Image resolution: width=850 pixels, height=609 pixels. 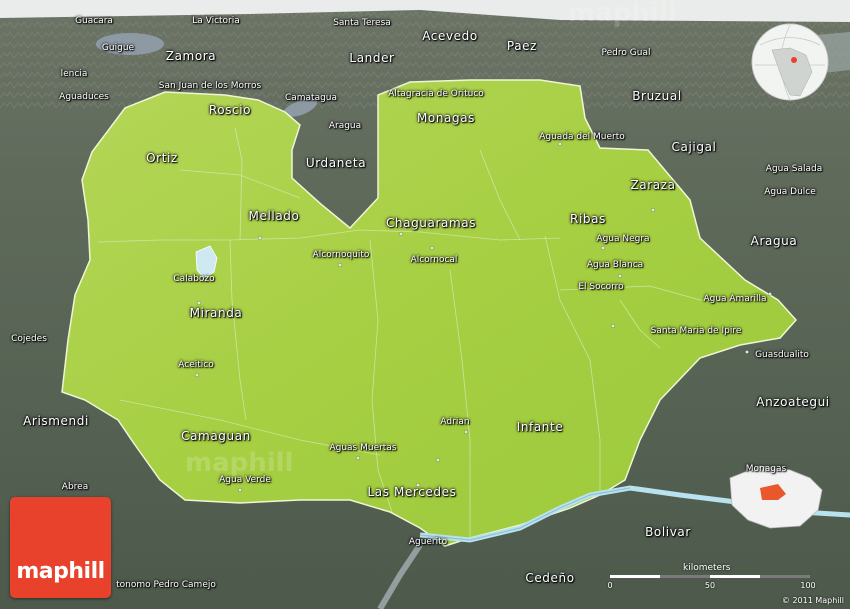 I want to click on place-guasdualito: Guasdualito, so click(x=782, y=355).